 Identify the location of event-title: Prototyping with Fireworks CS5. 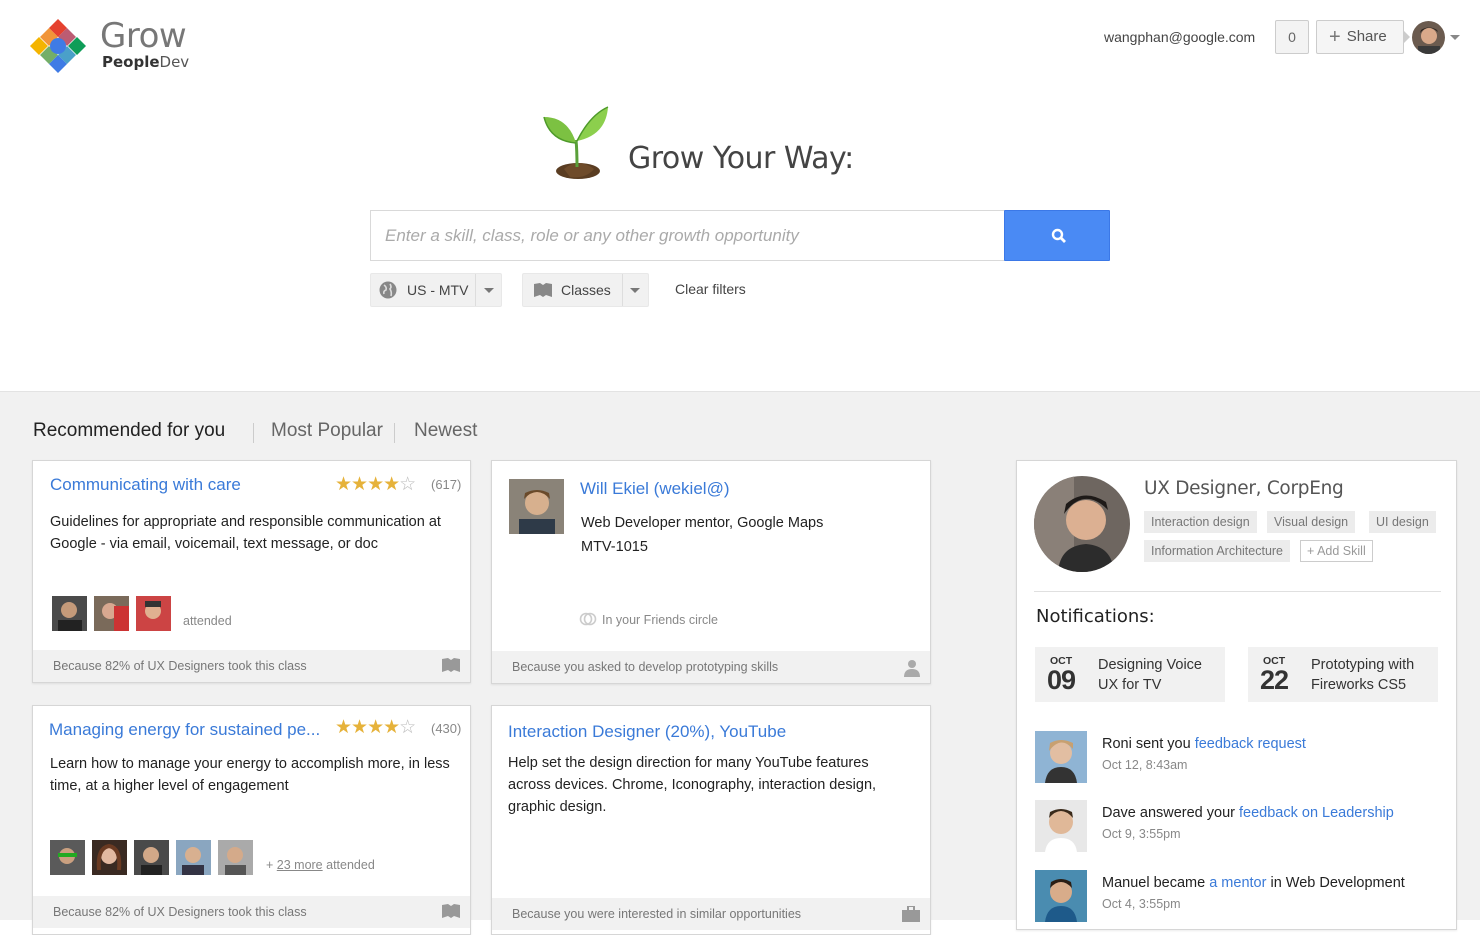
(1363, 675).